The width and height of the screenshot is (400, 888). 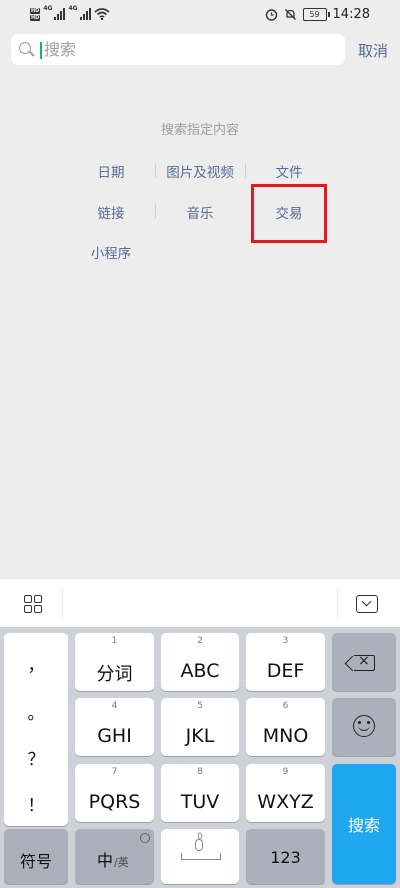 What do you see at coordinates (285, 736) in the screenshot?
I see `key-label: MNO` at bounding box center [285, 736].